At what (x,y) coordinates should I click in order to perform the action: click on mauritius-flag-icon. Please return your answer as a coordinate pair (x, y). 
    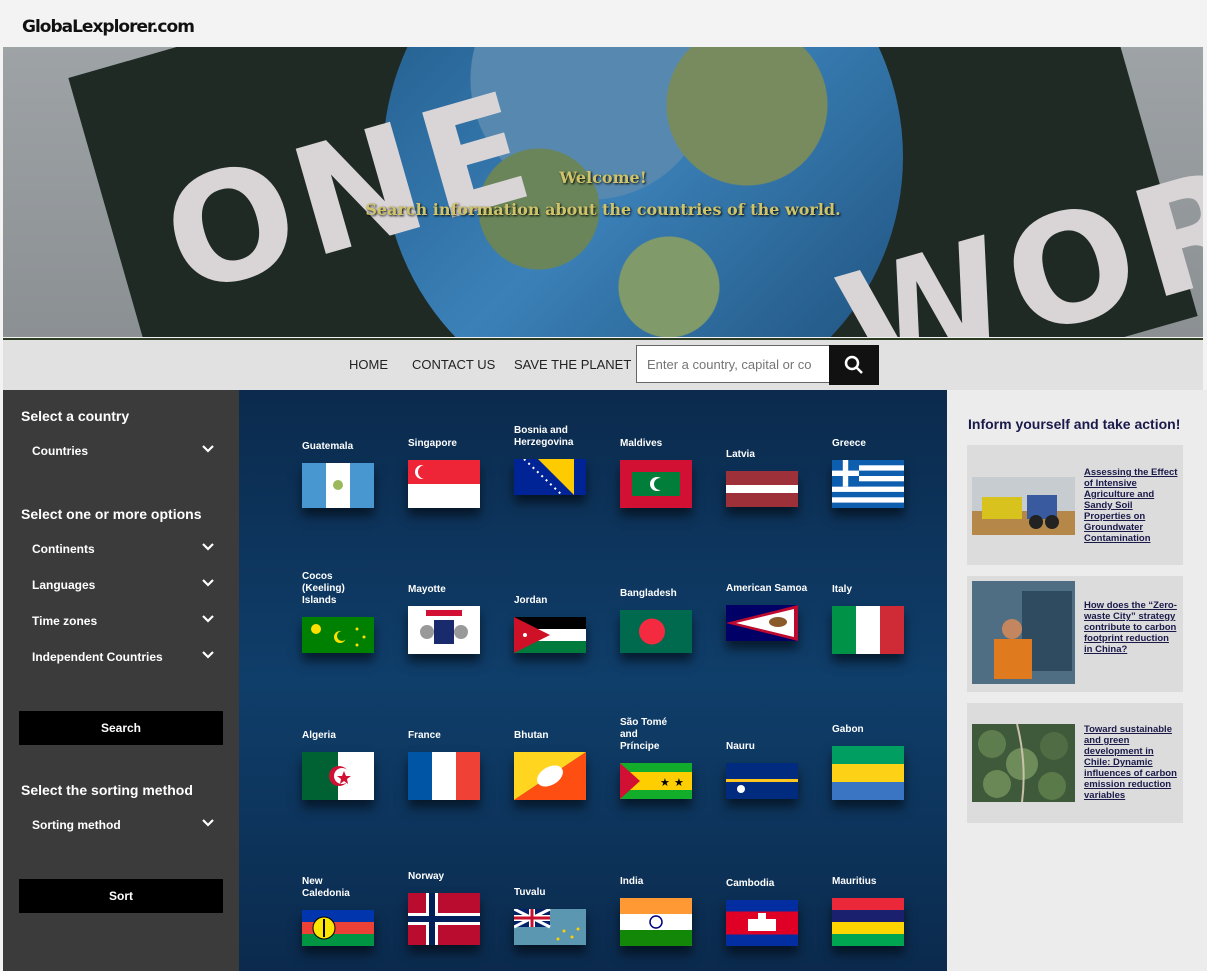
    Looking at the image, I should click on (868, 922).